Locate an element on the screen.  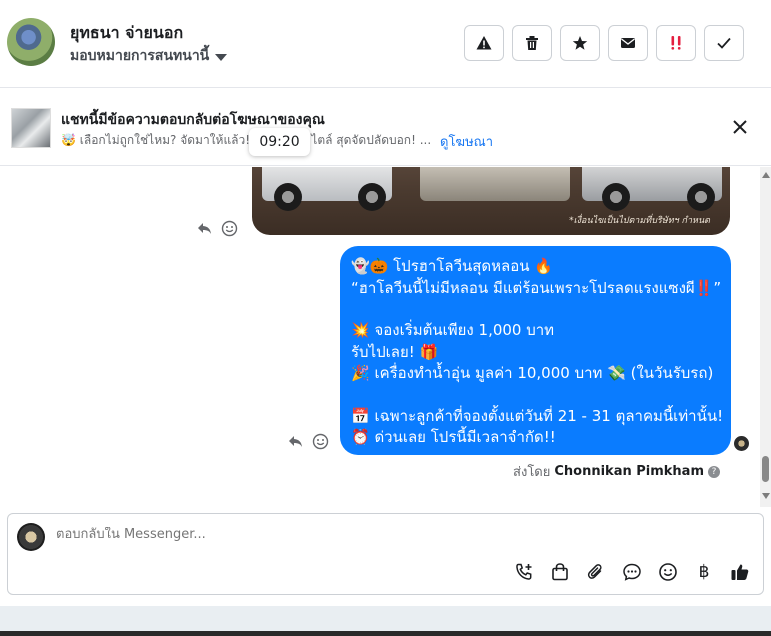
contact-name: ยุทธนา จ่ายนอก is located at coordinates (126, 33).